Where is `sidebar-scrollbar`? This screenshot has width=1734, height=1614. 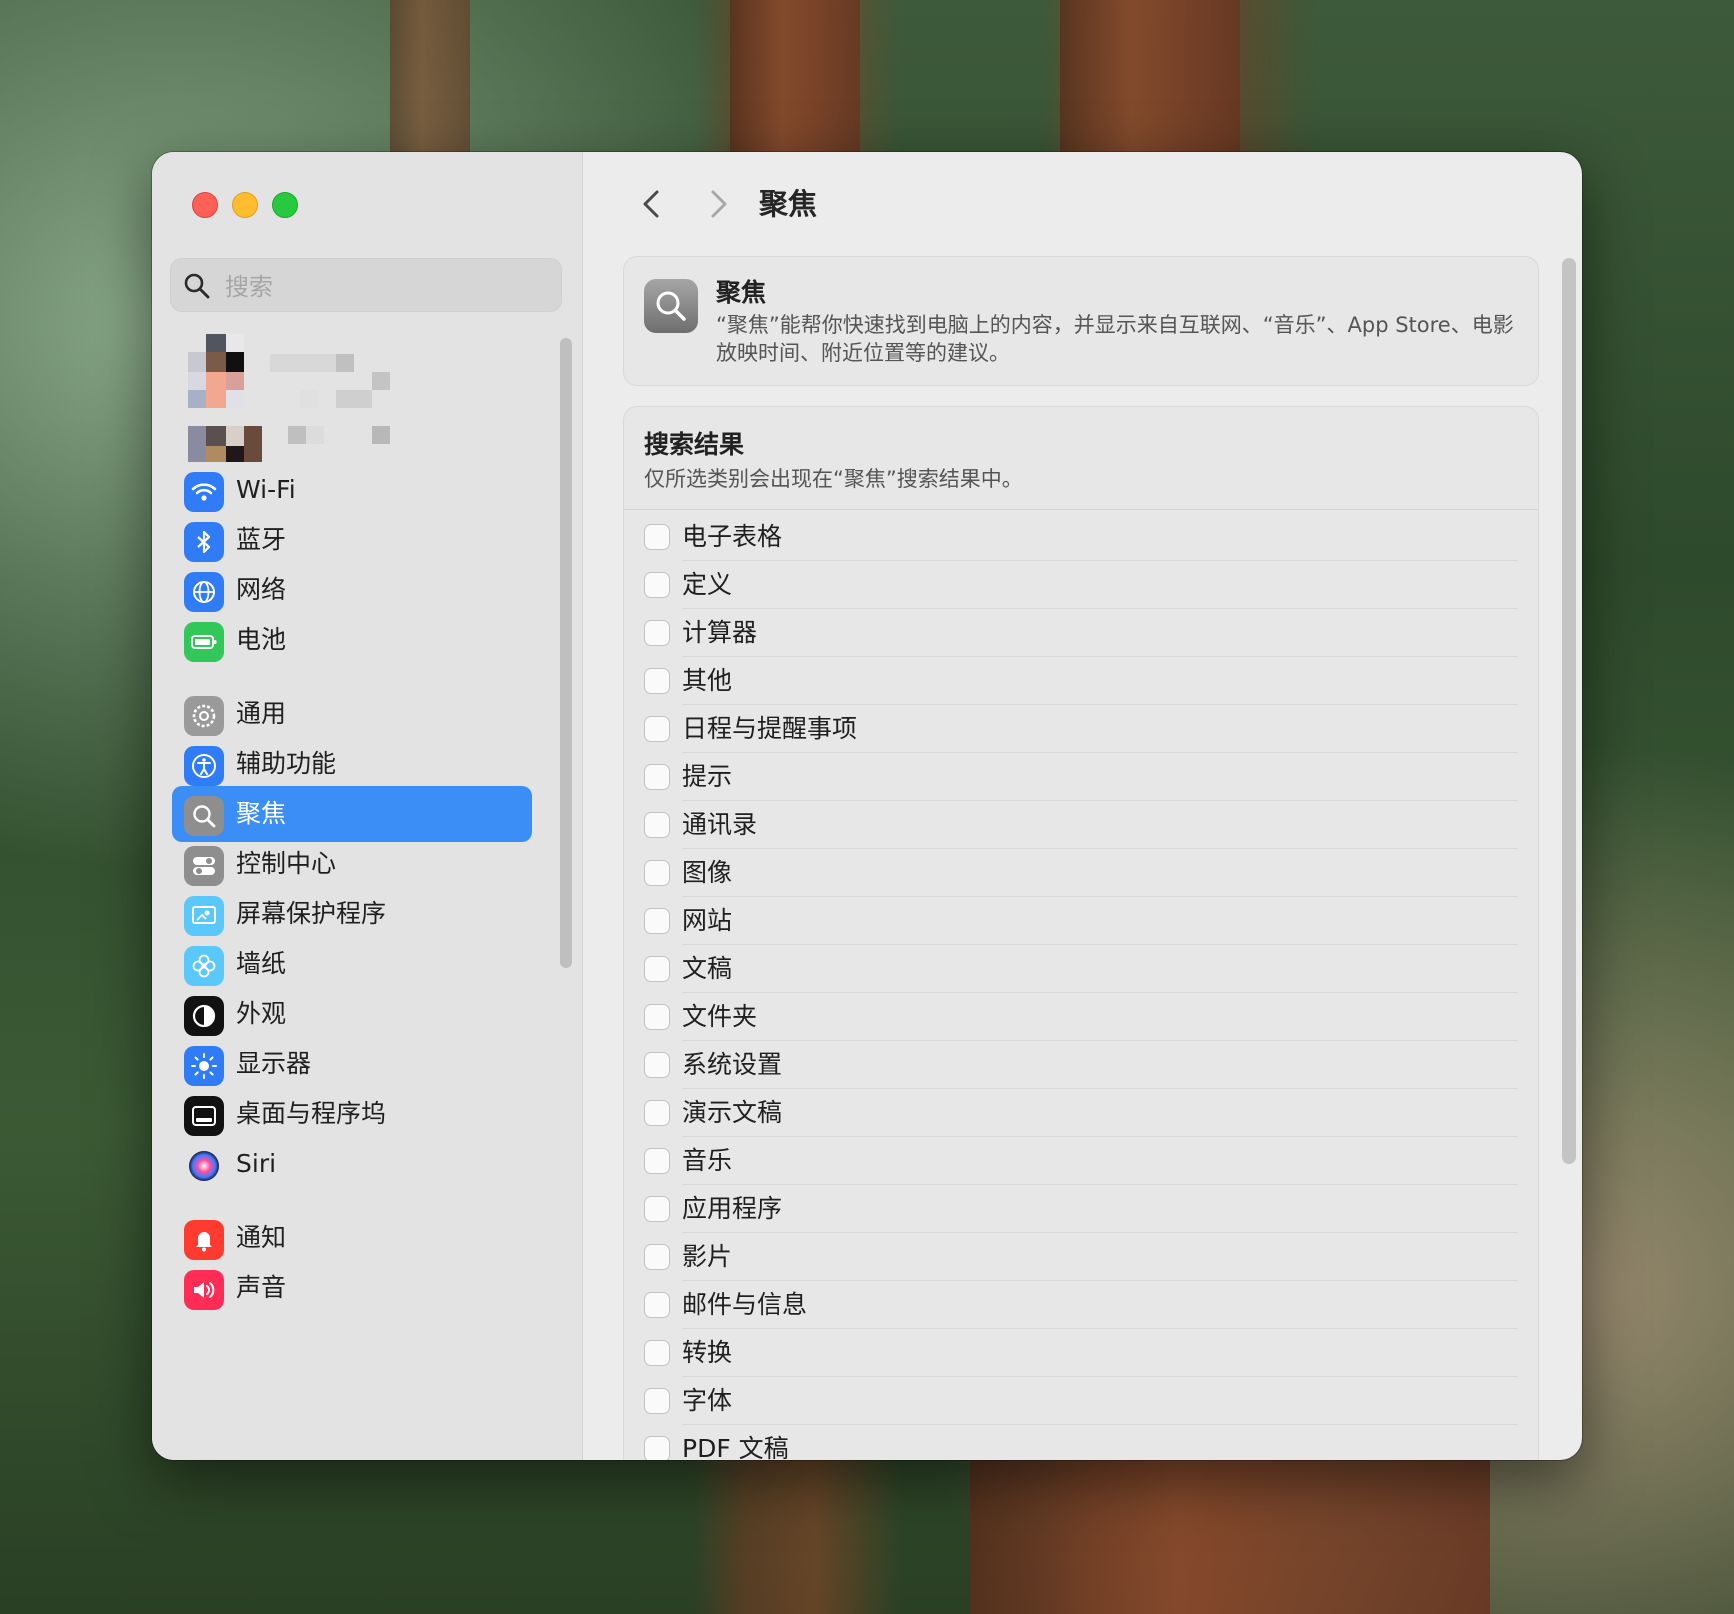
sidebar-scrollbar is located at coordinates (566, 653).